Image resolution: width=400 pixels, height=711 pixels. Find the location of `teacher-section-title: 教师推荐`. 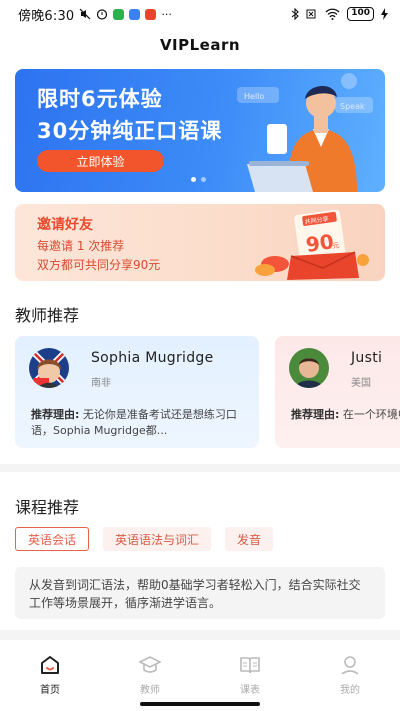

teacher-section-title: 教师推荐 is located at coordinates (47, 315).